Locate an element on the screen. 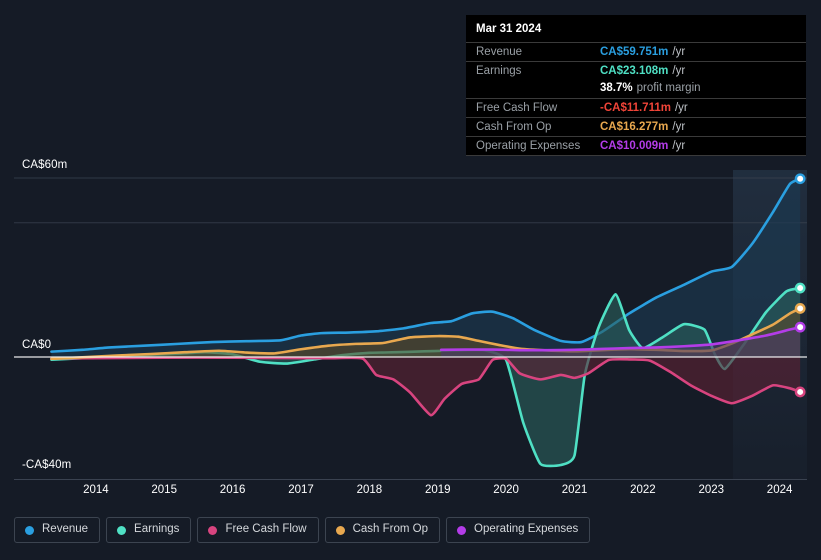  x-axis-label-2019: 2019 is located at coordinates (438, 490).